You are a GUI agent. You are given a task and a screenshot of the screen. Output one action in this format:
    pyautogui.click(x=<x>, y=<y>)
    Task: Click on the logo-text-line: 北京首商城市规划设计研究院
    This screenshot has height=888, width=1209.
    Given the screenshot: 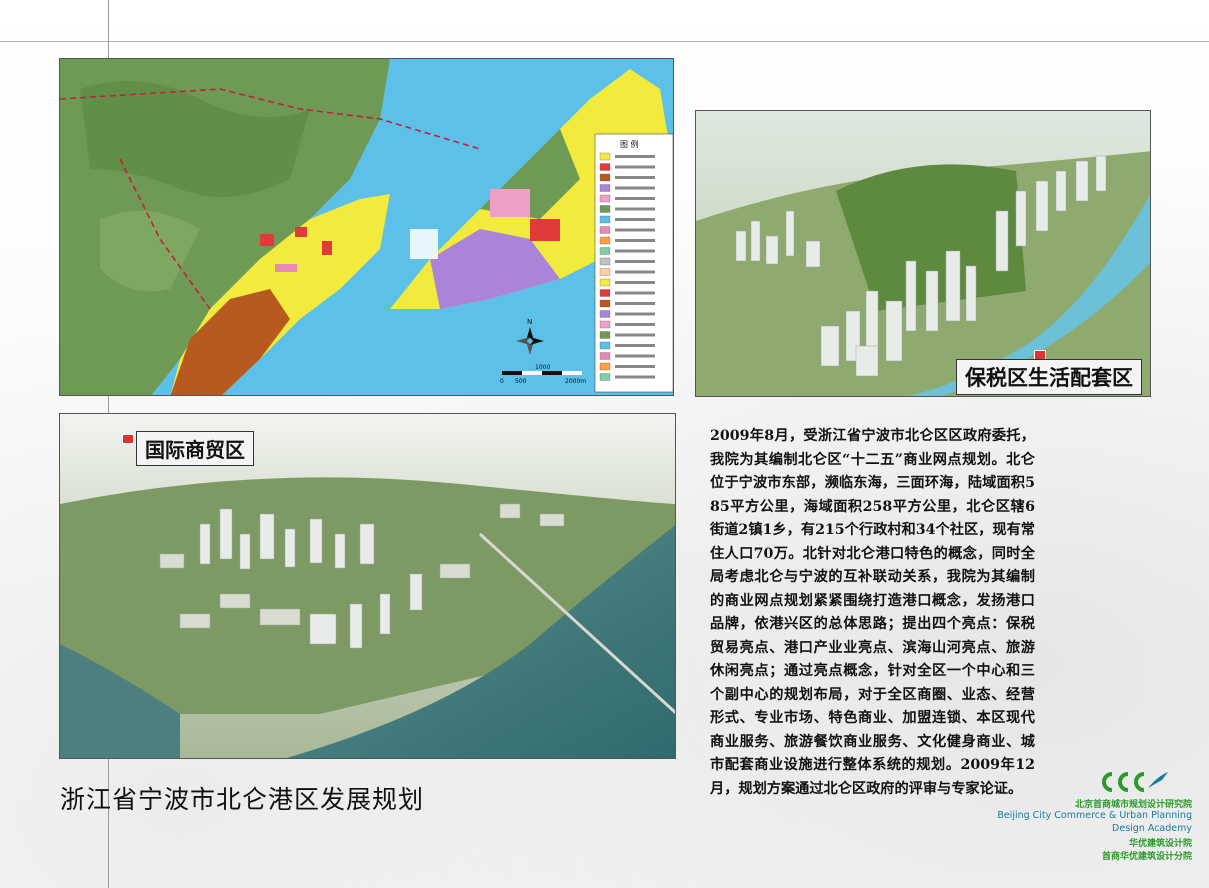 What is the action you would take?
    pyautogui.click(x=1133, y=805)
    